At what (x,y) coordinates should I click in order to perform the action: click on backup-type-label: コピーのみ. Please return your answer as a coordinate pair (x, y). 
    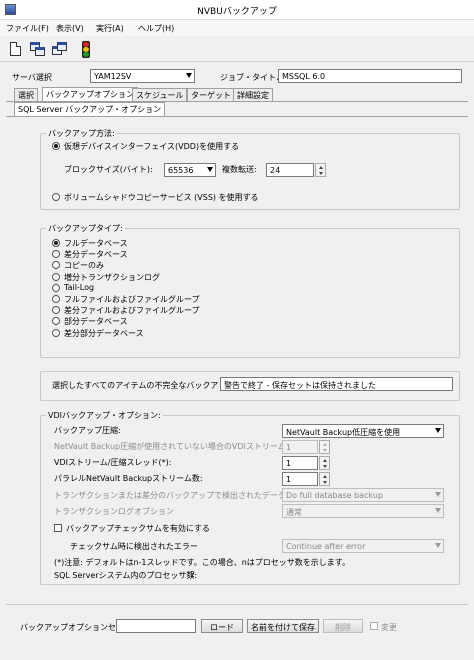
    Looking at the image, I should click on (84, 265).